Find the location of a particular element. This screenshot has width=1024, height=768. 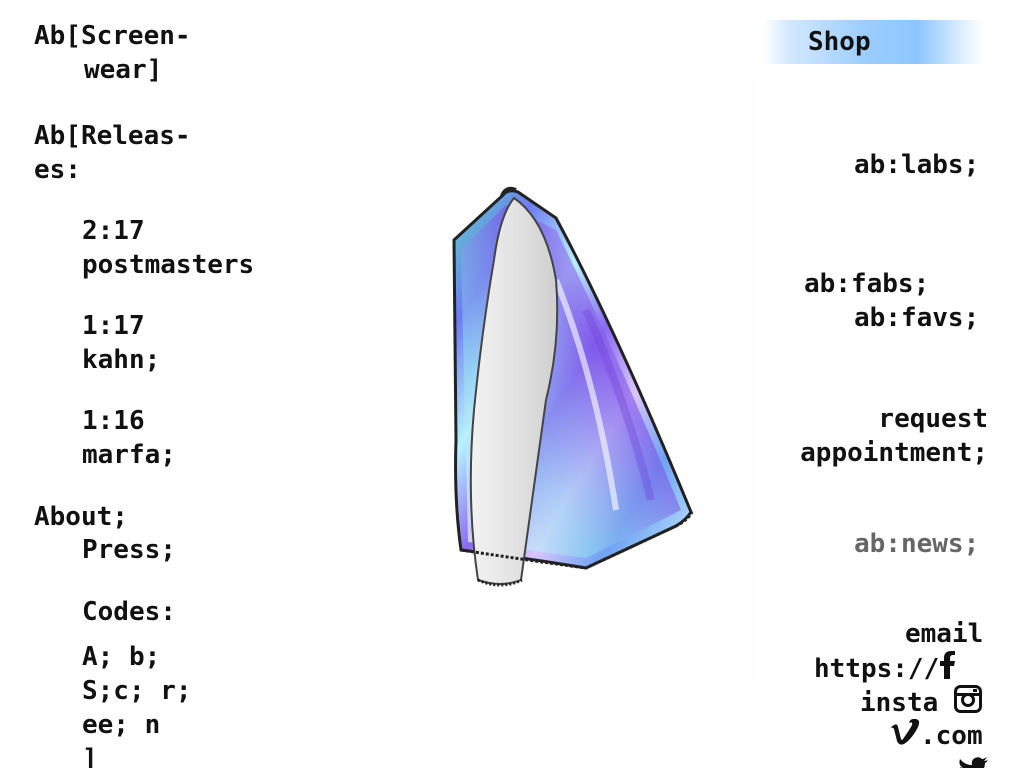

twitter-icon is located at coordinates (973, 762).